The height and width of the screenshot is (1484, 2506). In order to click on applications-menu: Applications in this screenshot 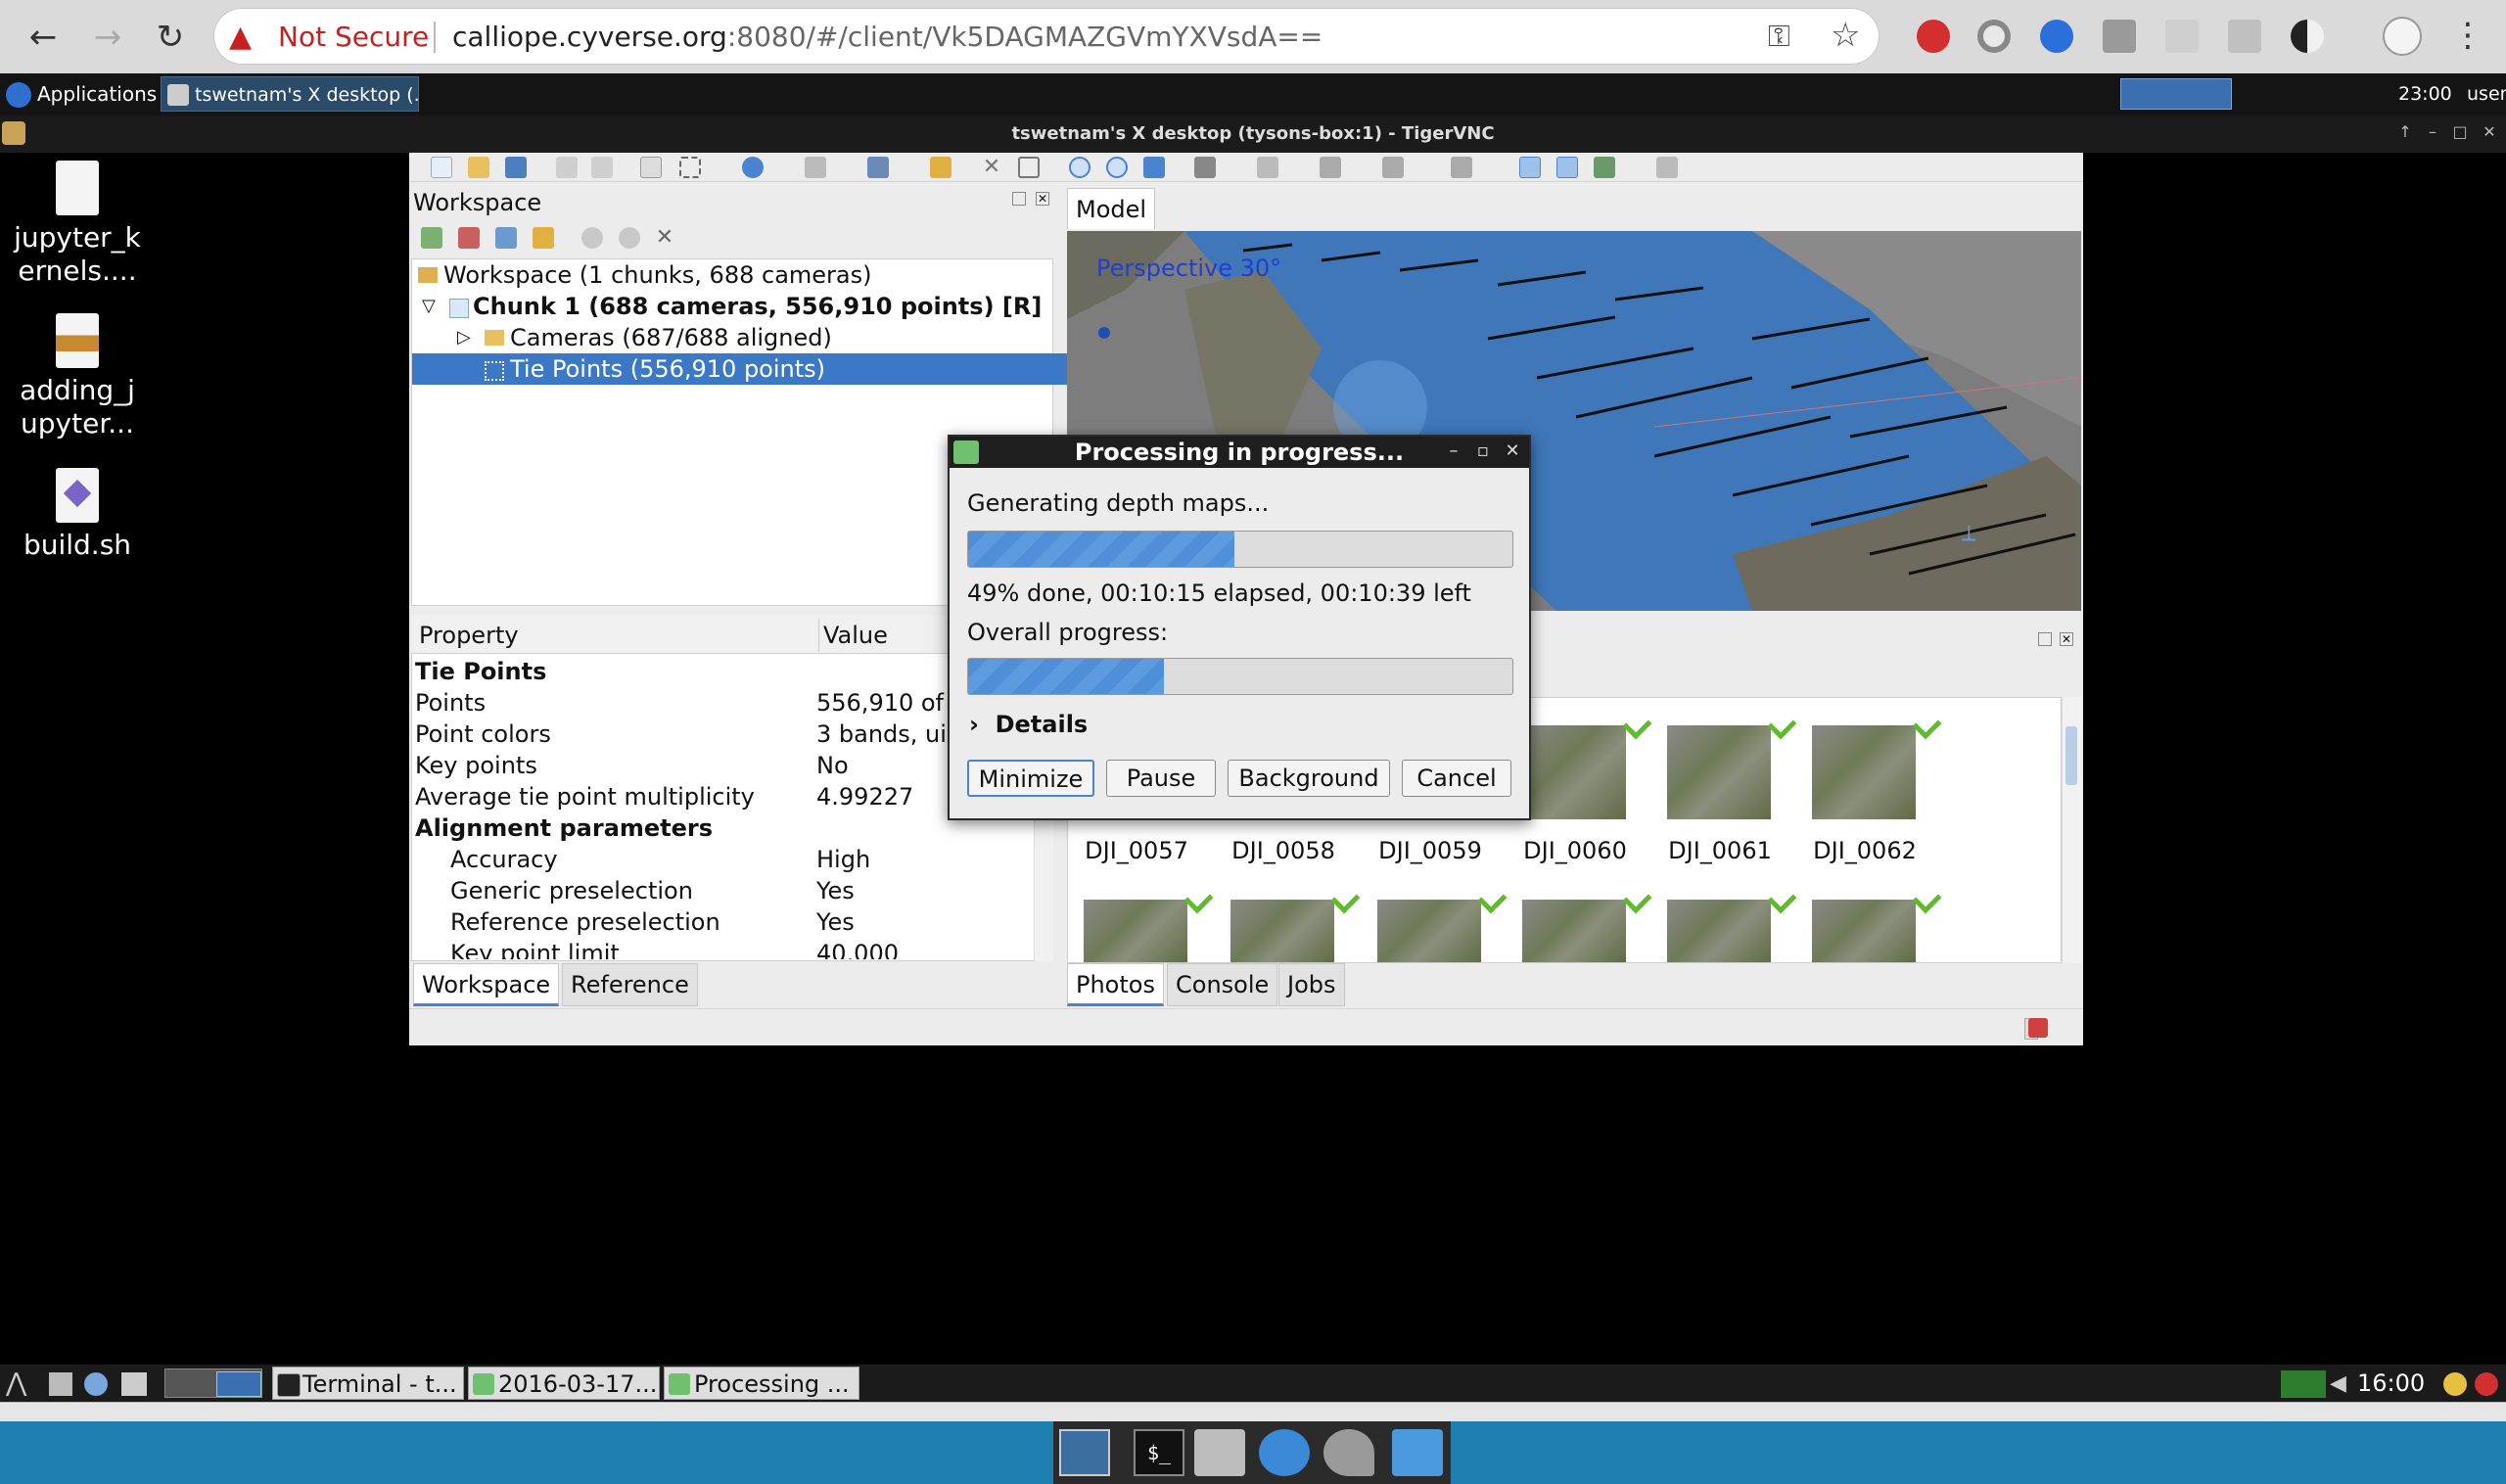, I will do `click(79, 94)`.